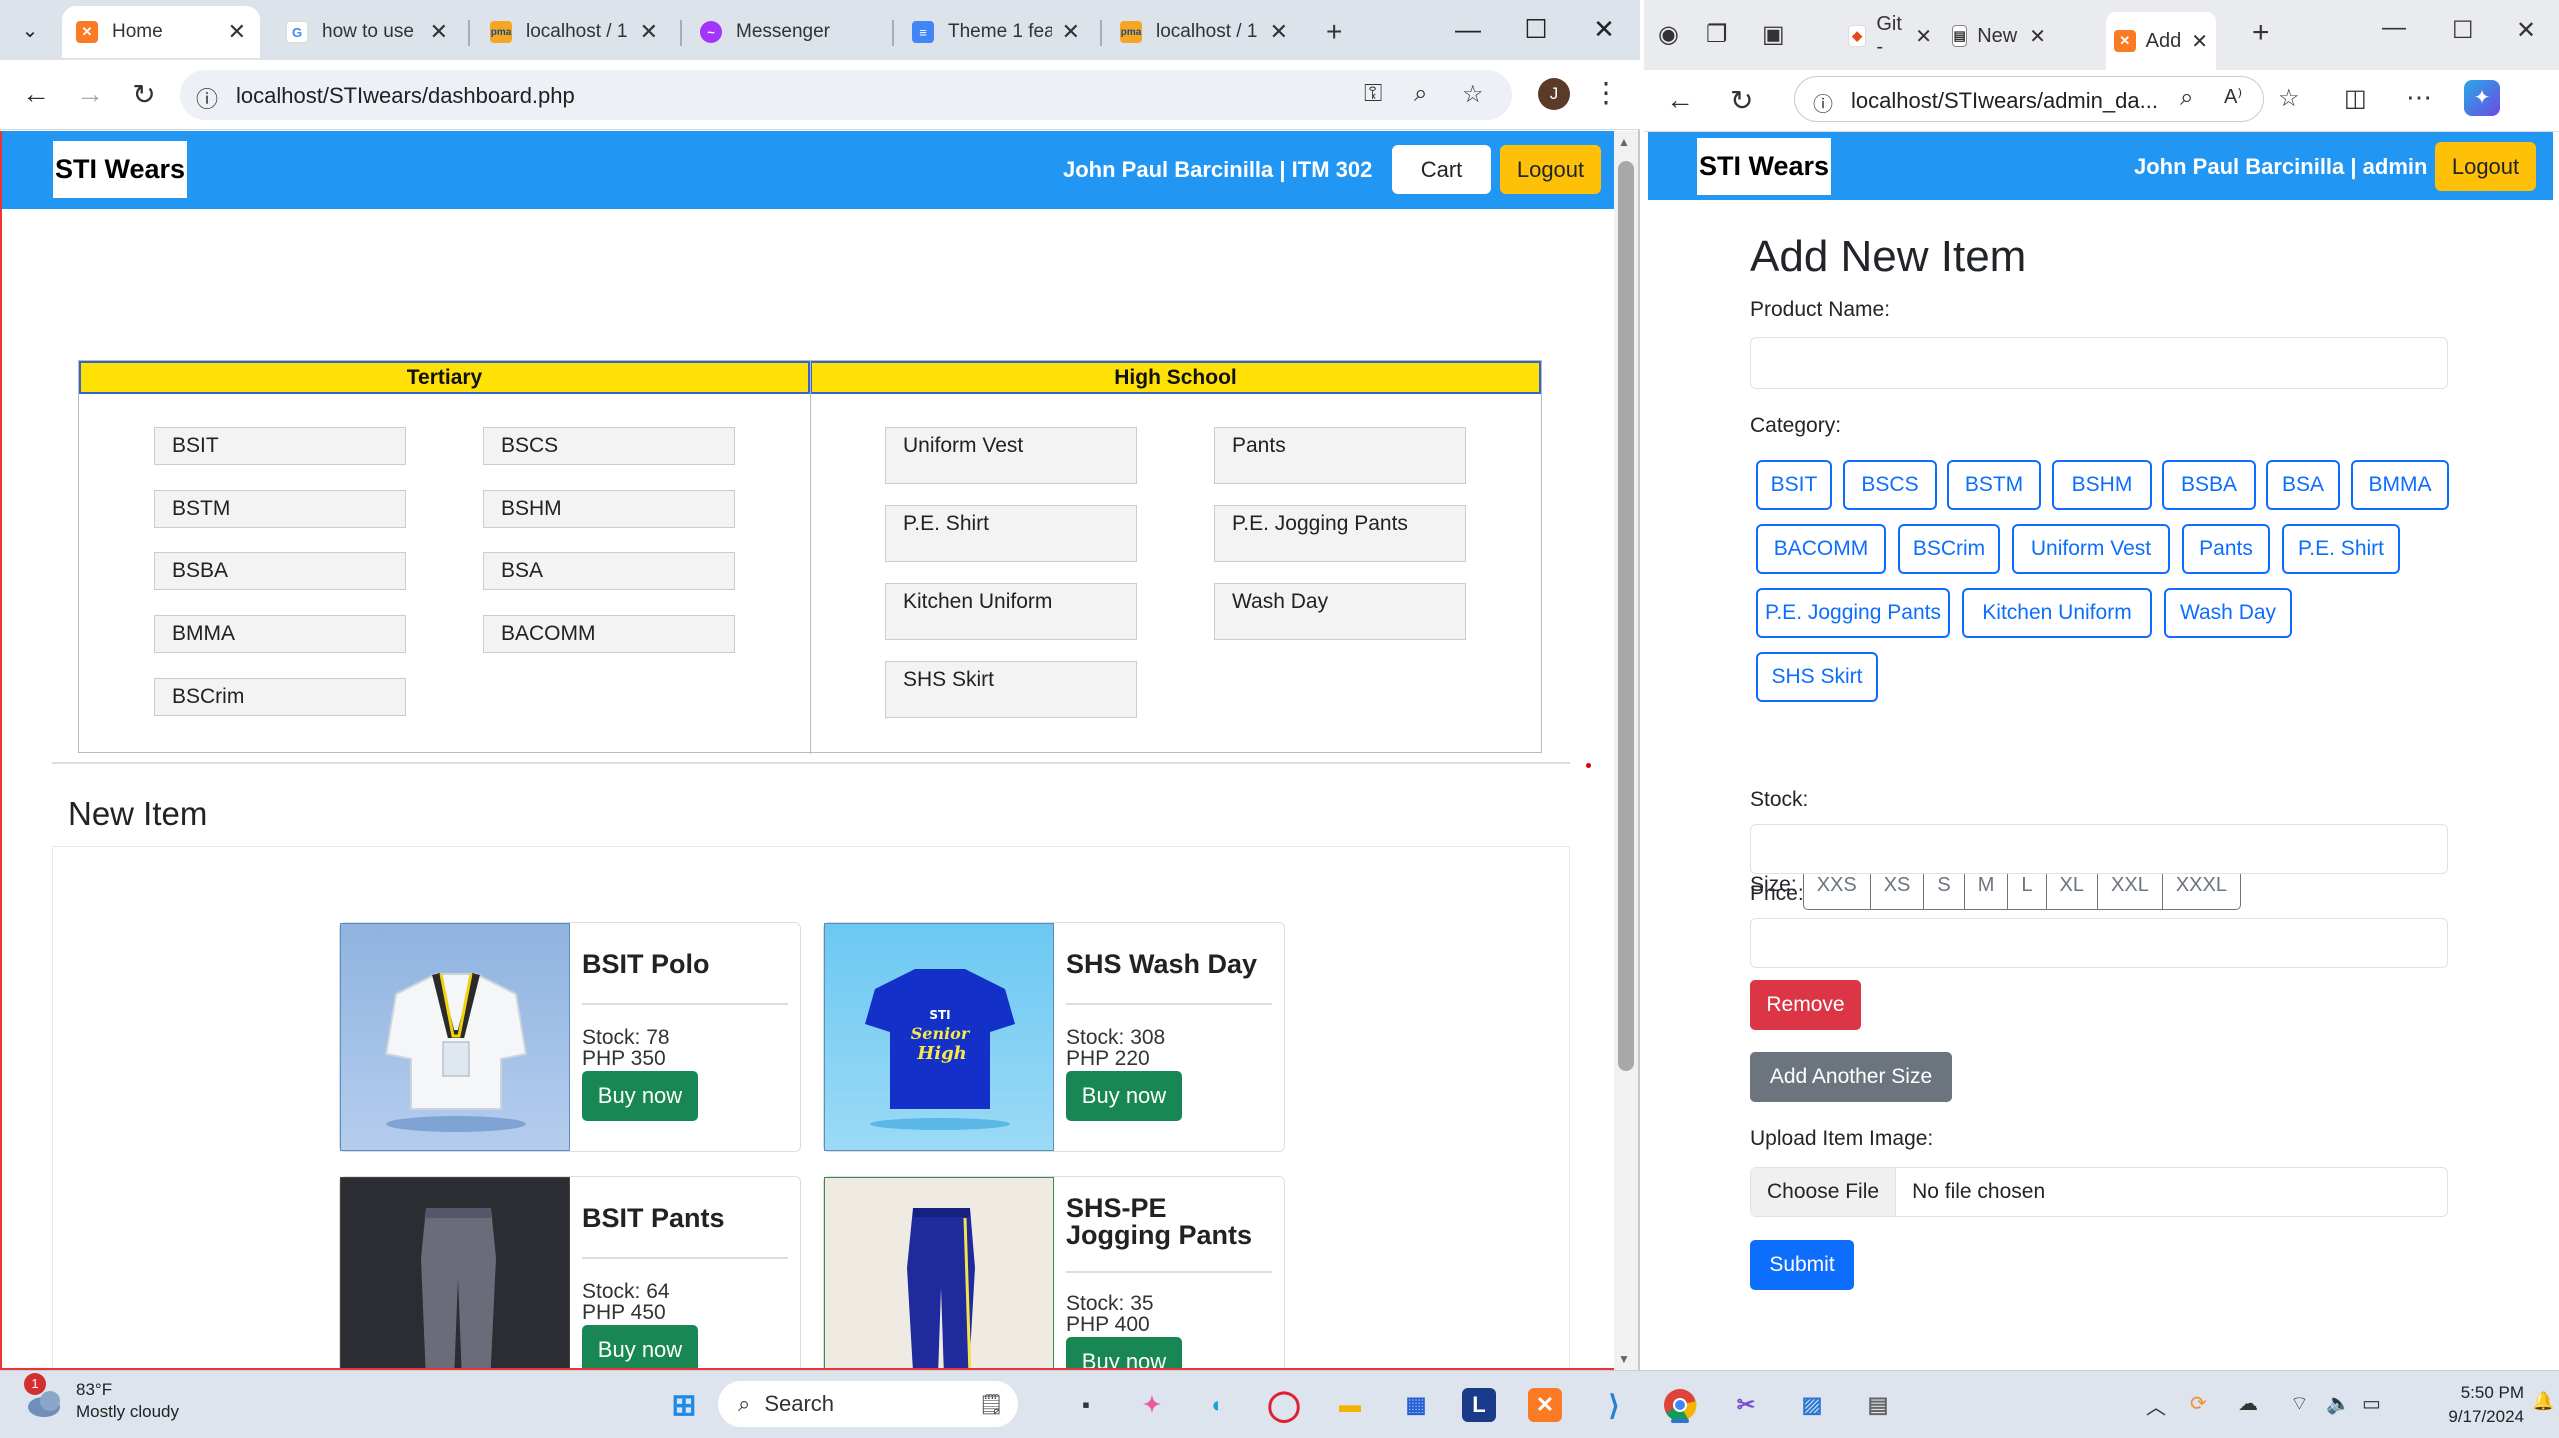 This screenshot has width=2559, height=1438. What do you see at coordinates (2228, 613) in the screenshot?
I see `category-button-wash-day: Wash Day` at bounding box center [2228, 613].